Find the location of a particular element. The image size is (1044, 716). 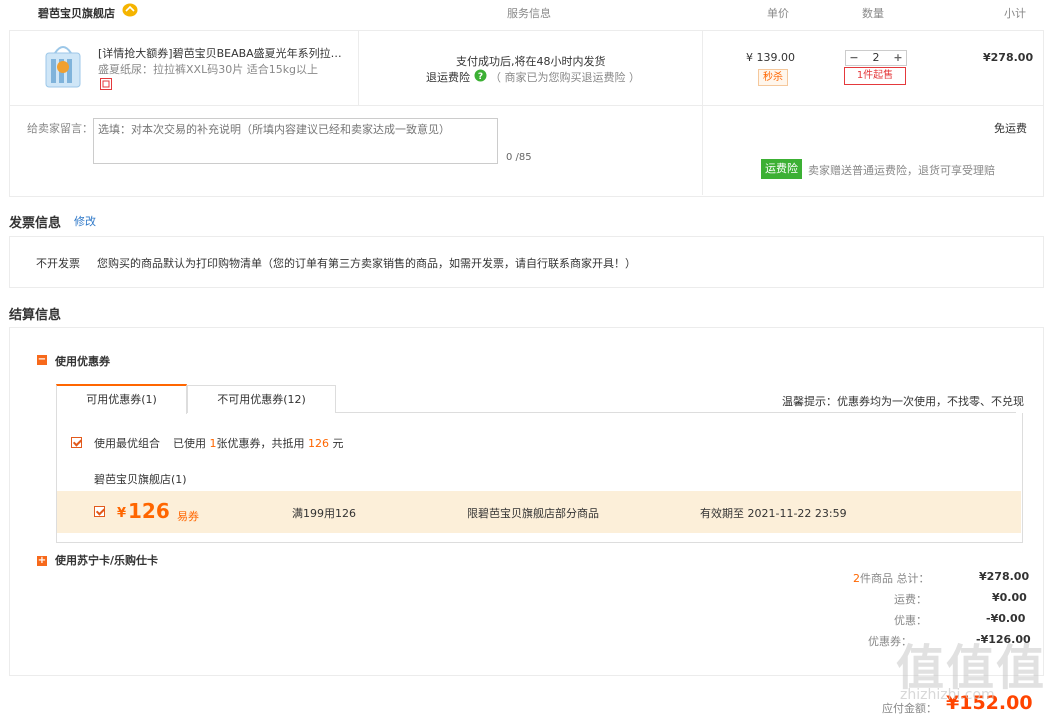

order-header-row: 碧芭宝贝旗舰店 服务信息 单价 数量 小计 is located at coordinates (522, 13).